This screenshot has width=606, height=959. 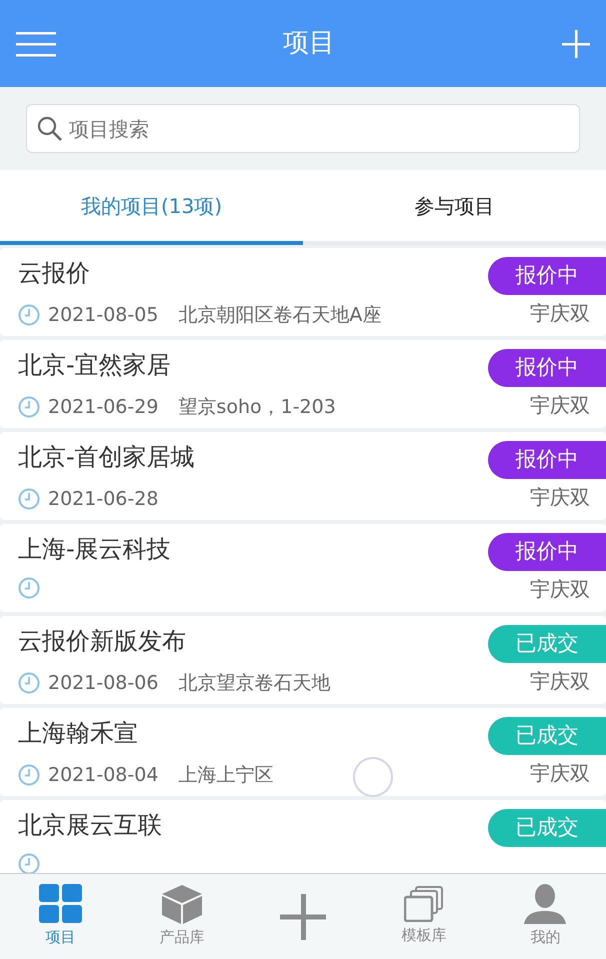 I want to click on project-title: 云报价, so click(x=54, y=273).